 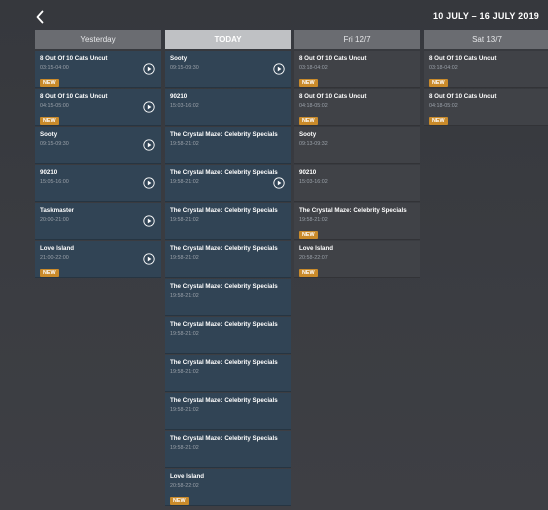 What do you see at coordinates (357, 39) in the screenshot?
I see `day-header-fri: Fri 12/7` at bounding box center [357, 39].